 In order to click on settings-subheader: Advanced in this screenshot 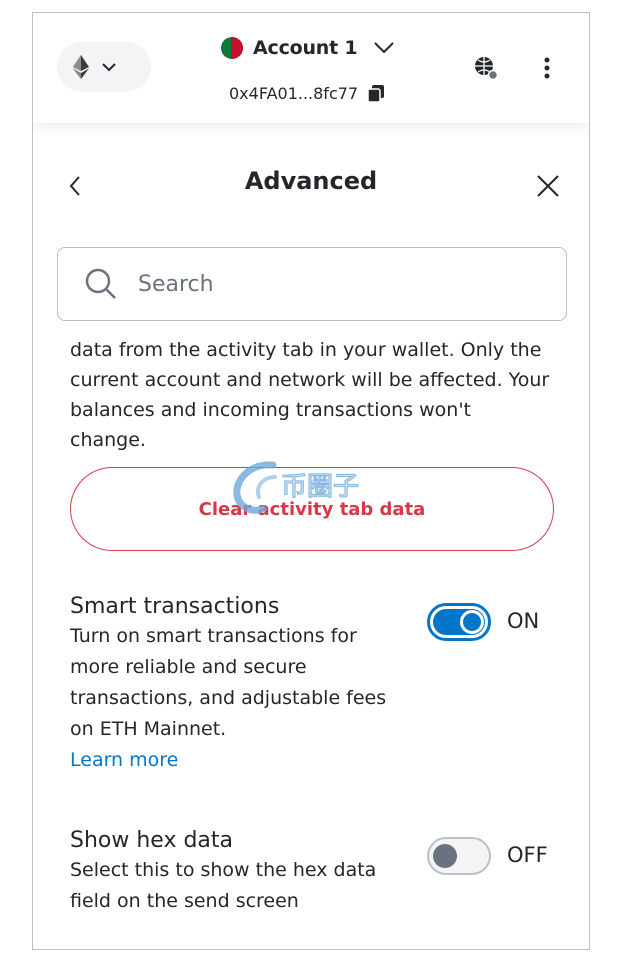, I will do `click(311, 185)`.